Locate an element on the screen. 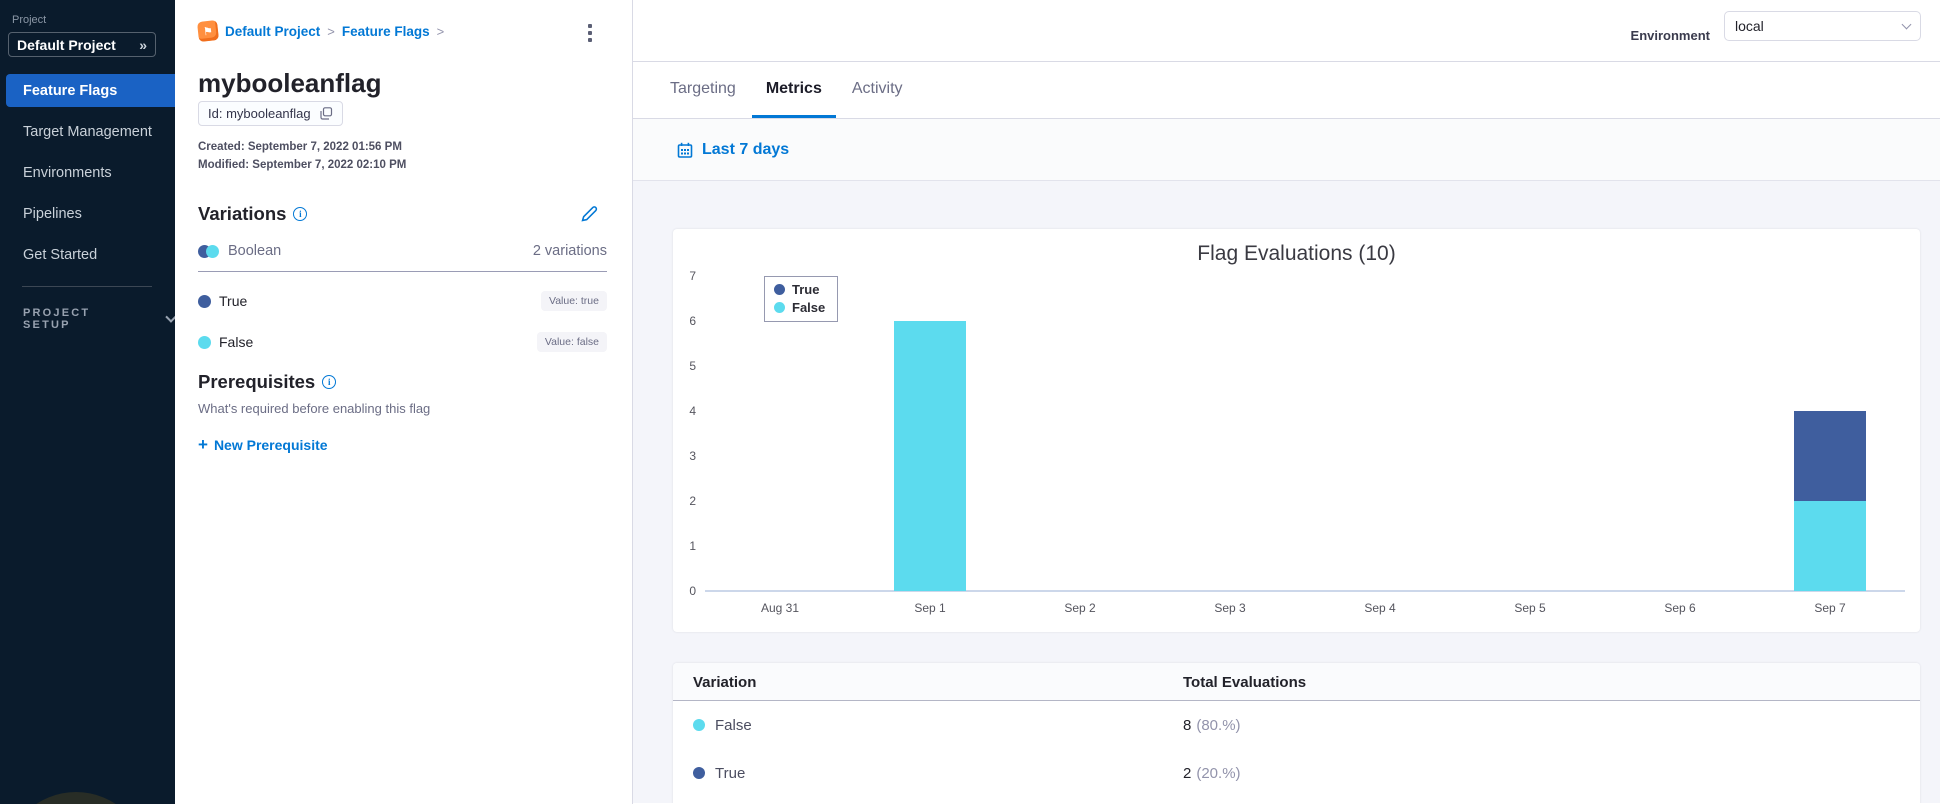 This screenshot has height=804, width=1940. modified-timestamp: Modified: September 7, 2022 02:10 PM is located at coordinates (302, 165).